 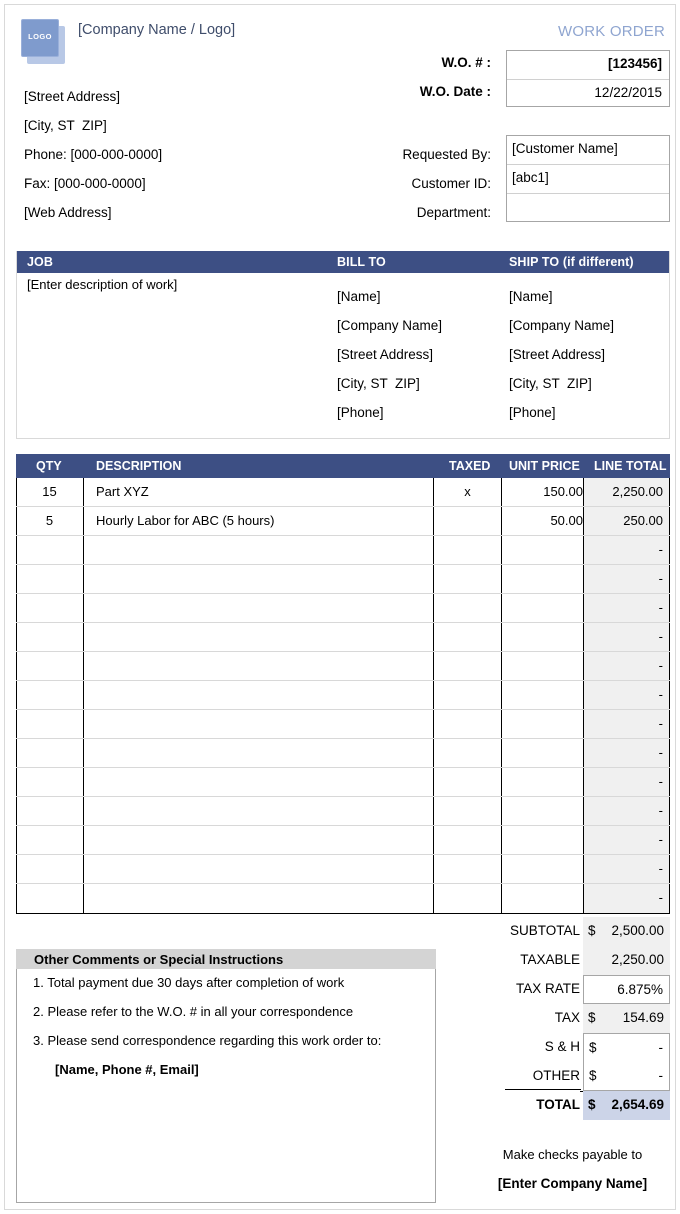 What do you see at coordinates (635, 63) in the screenshot?
I see `wo-number-value: [123456]` at bounding box center [635, 63].